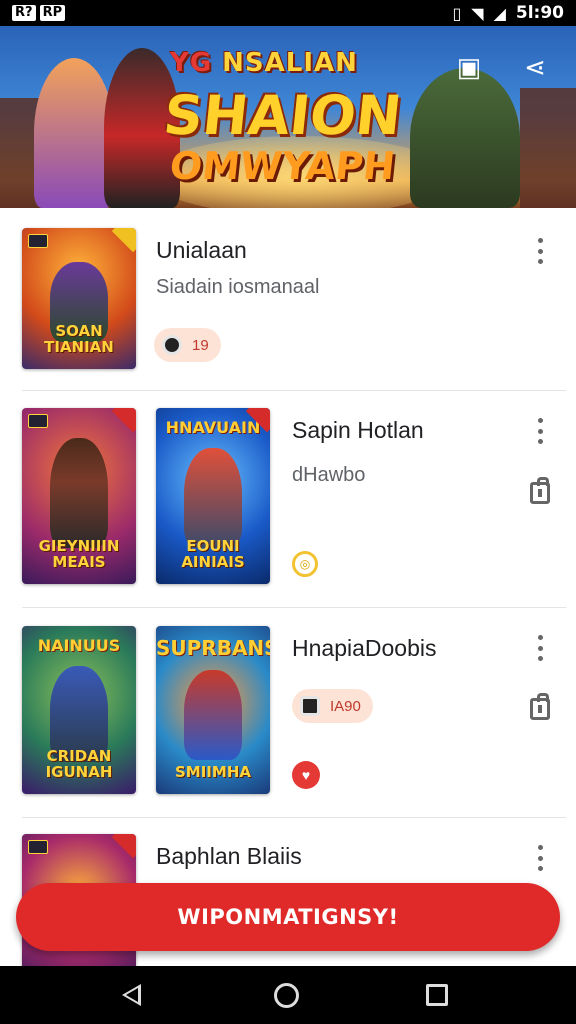  I want to click on thumbnail-caption: SMIIMHA, so click(213, 772).